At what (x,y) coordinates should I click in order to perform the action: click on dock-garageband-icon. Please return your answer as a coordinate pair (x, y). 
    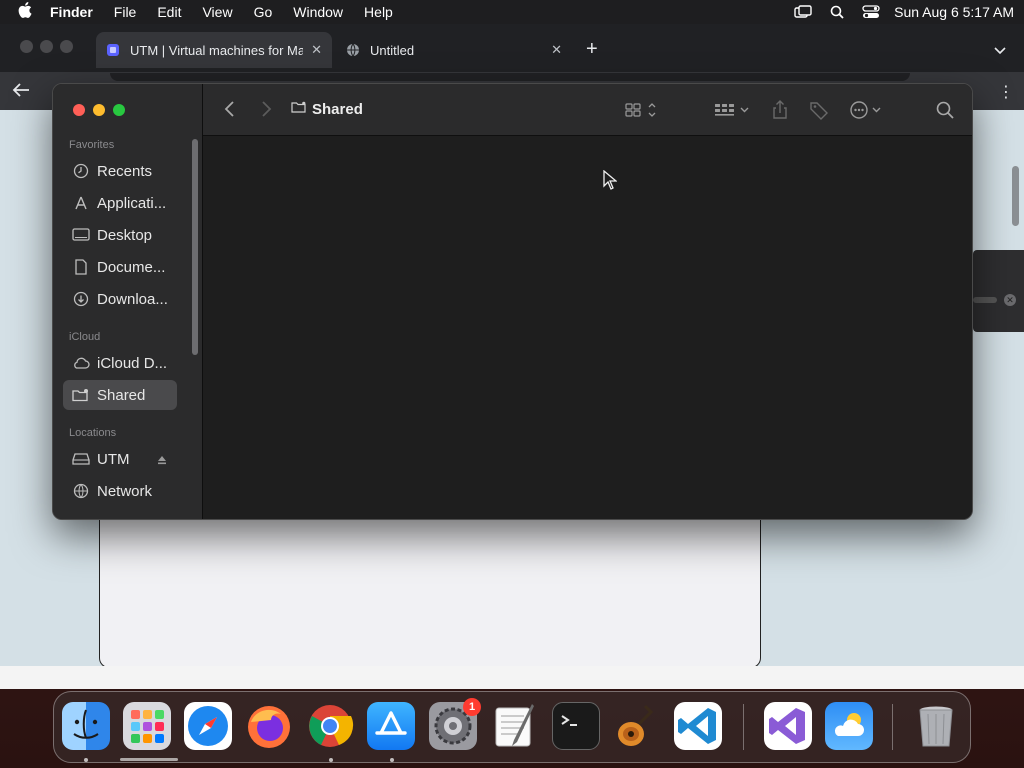
    Looking at the image, I should click on (637, 726).